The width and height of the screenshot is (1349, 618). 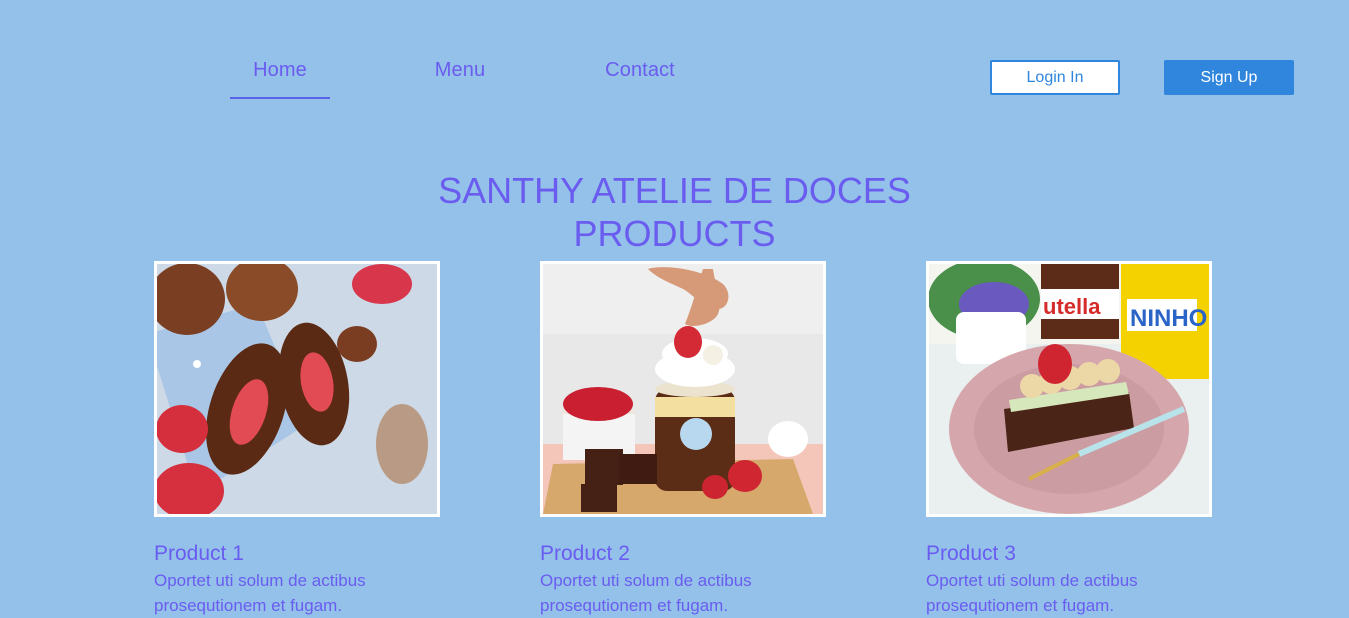 I want to click on nutella-label: utella, so click(x=1072, y=306).